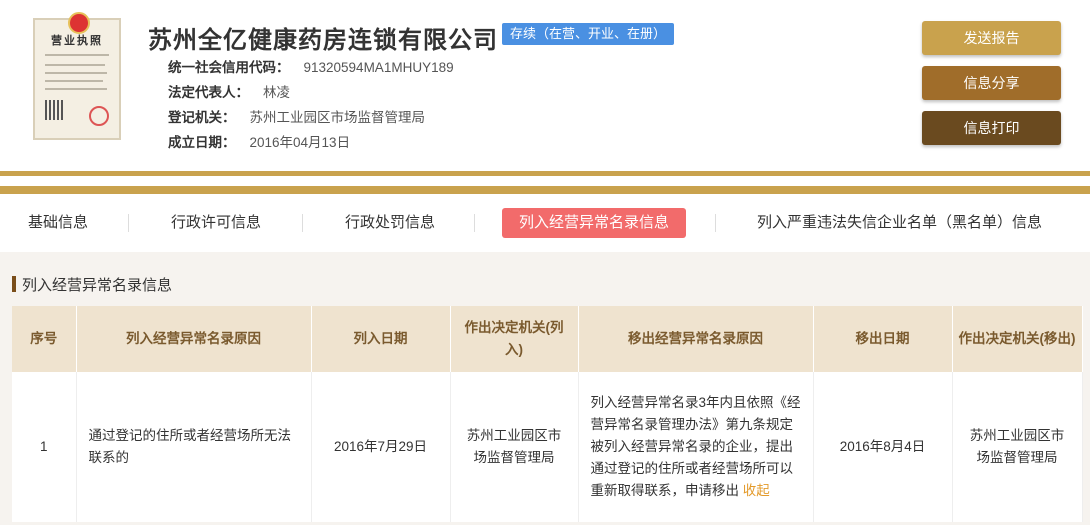  Describe the element at coordinates (276, 92) in the screenshot. I see `info-value: 林凌` at that location.